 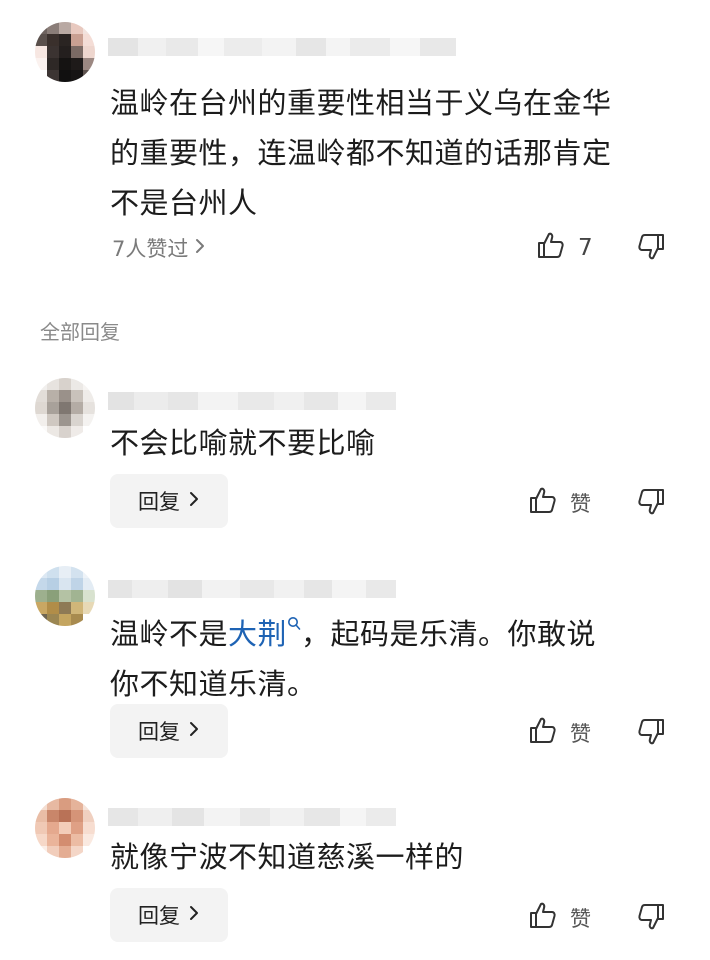 I want to click on section-title: 全部回复, so click(x=80, y=332).